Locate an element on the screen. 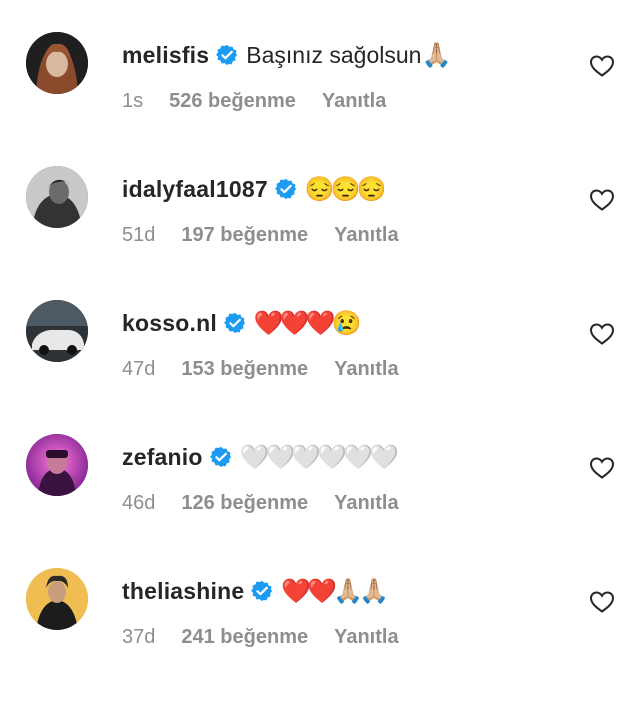 The height and width of the screenshot is (702, 635). comment-header: idalyfaal1087 😔😔😔 is located at coordinates (254, 189).